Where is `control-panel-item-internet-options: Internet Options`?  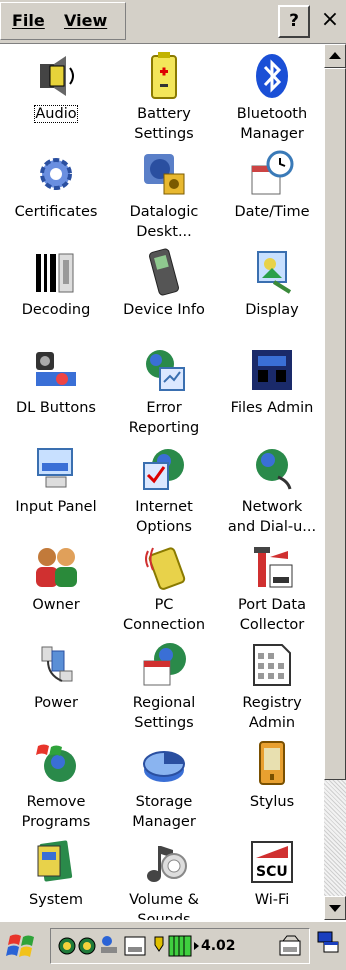 control-panel-item-internet-options: Internet Options is located at coordinates (164, 491).